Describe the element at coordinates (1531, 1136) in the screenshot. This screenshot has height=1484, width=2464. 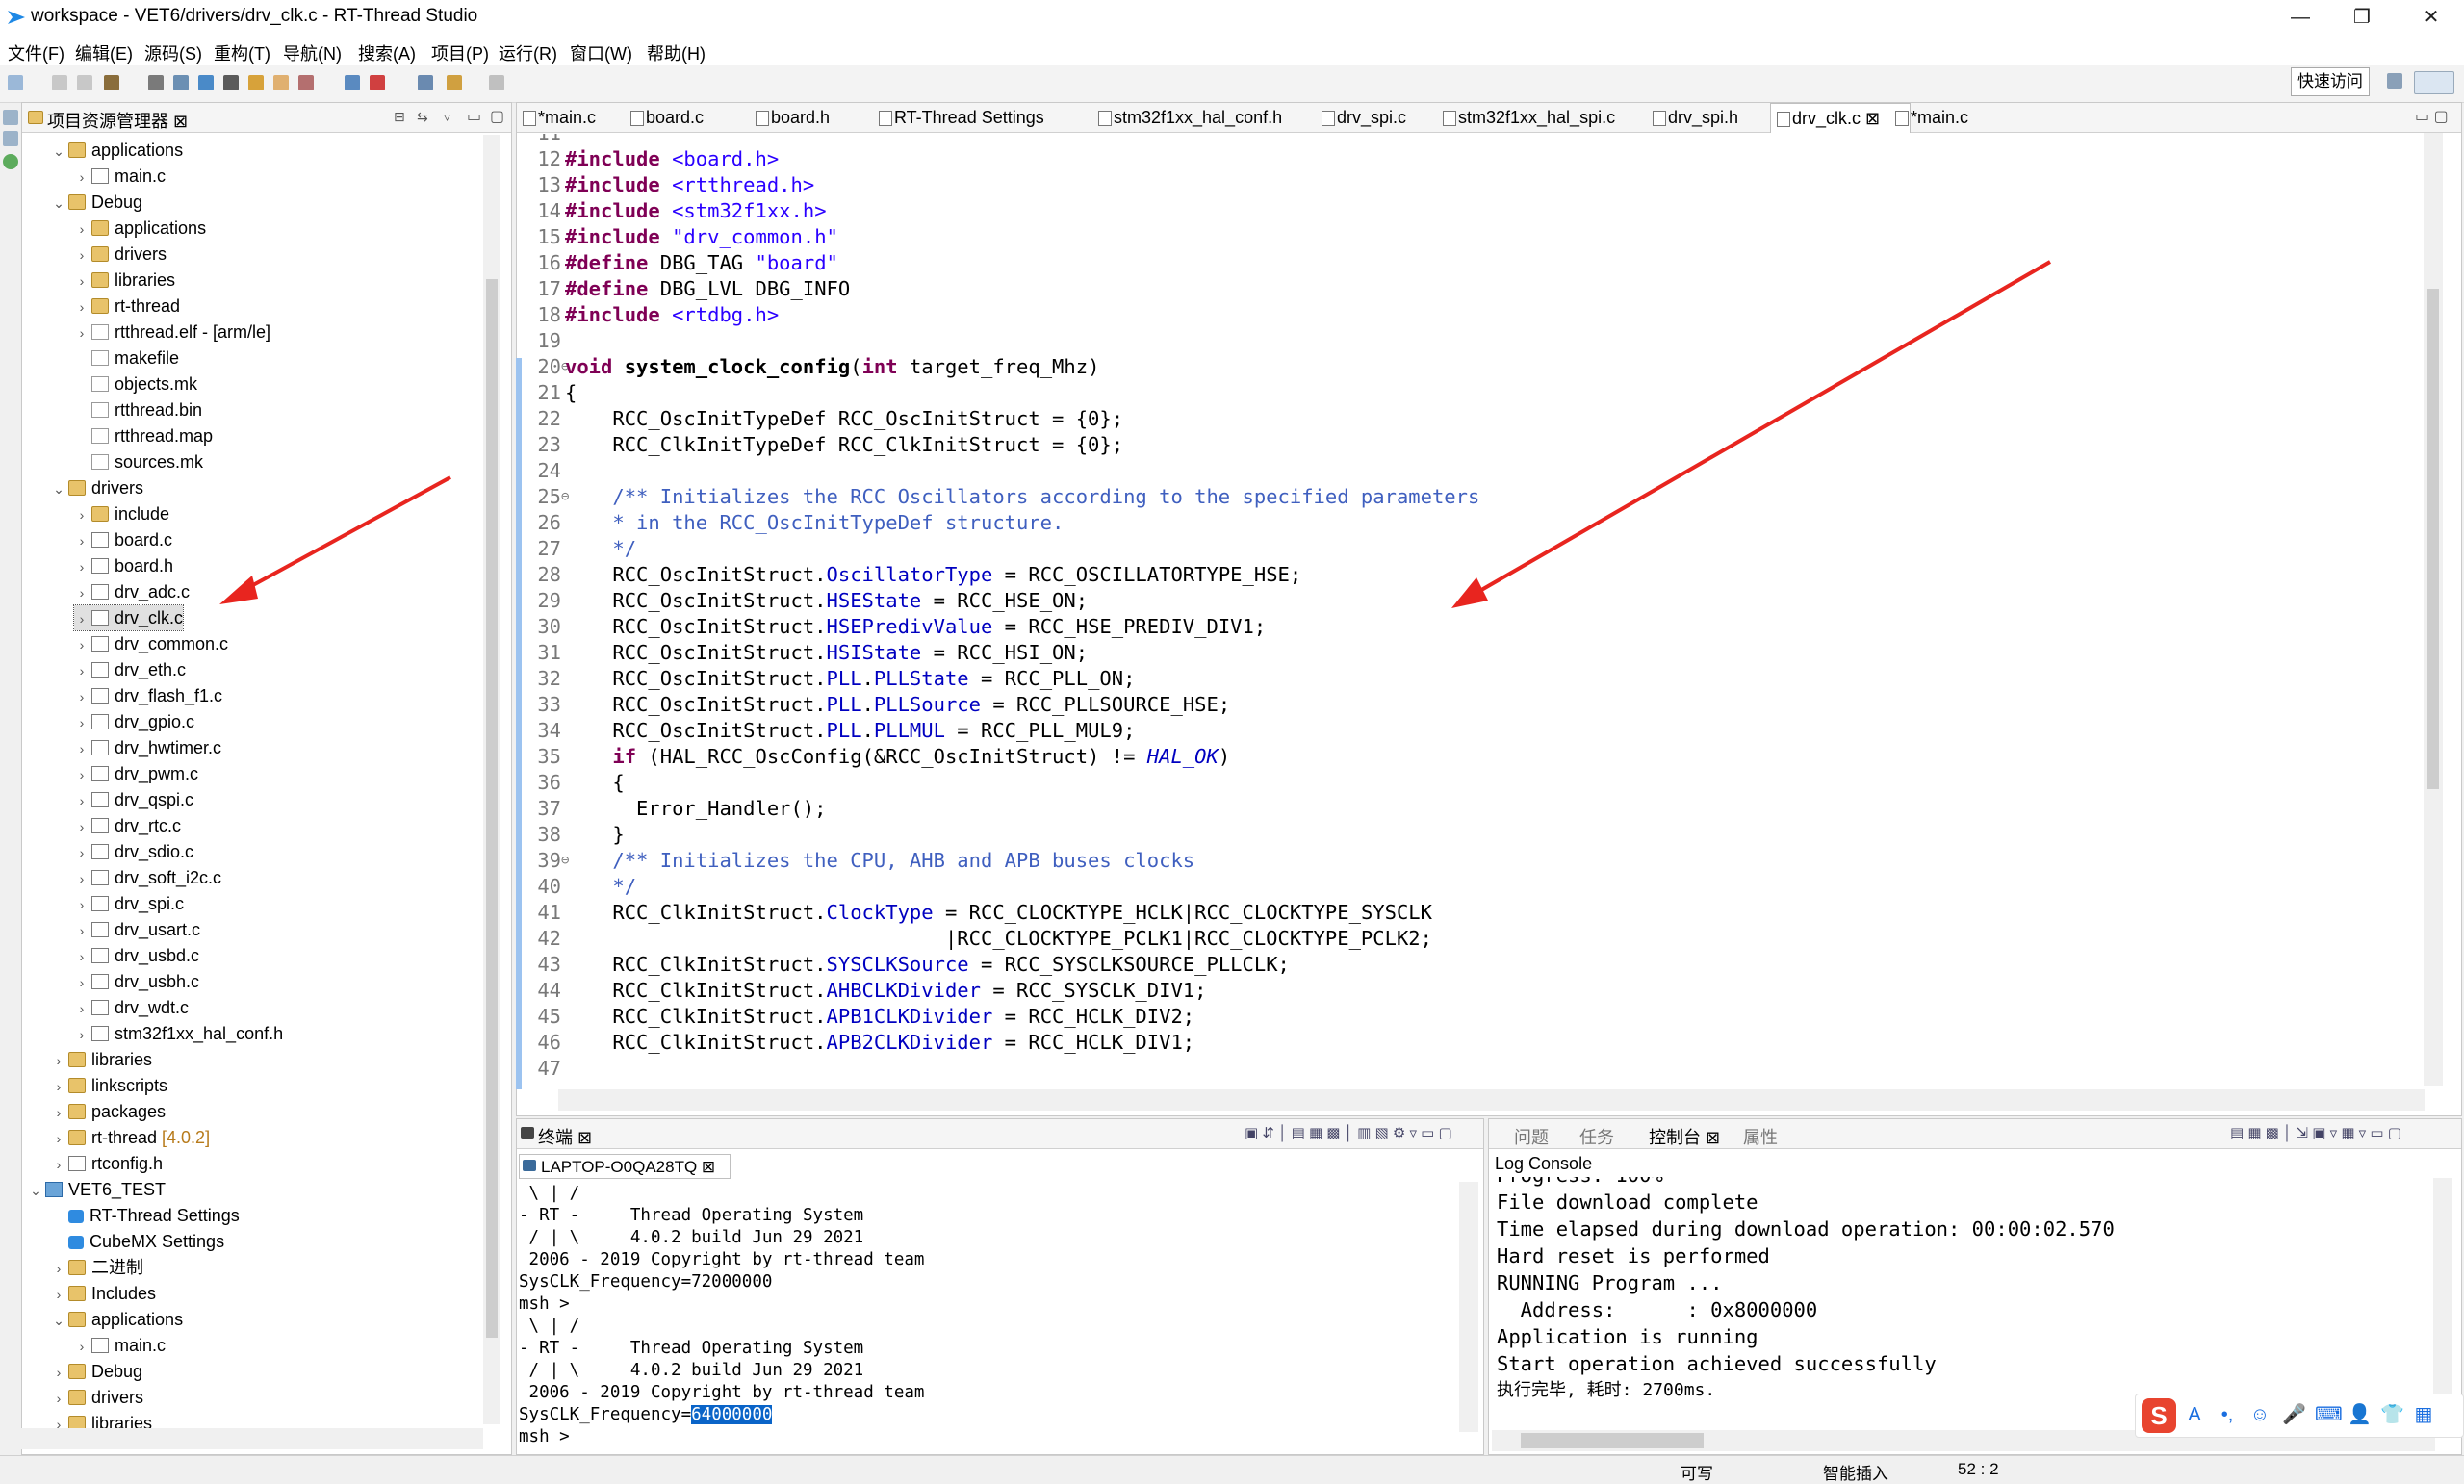
I see `tab-problems: 问题` at that location.